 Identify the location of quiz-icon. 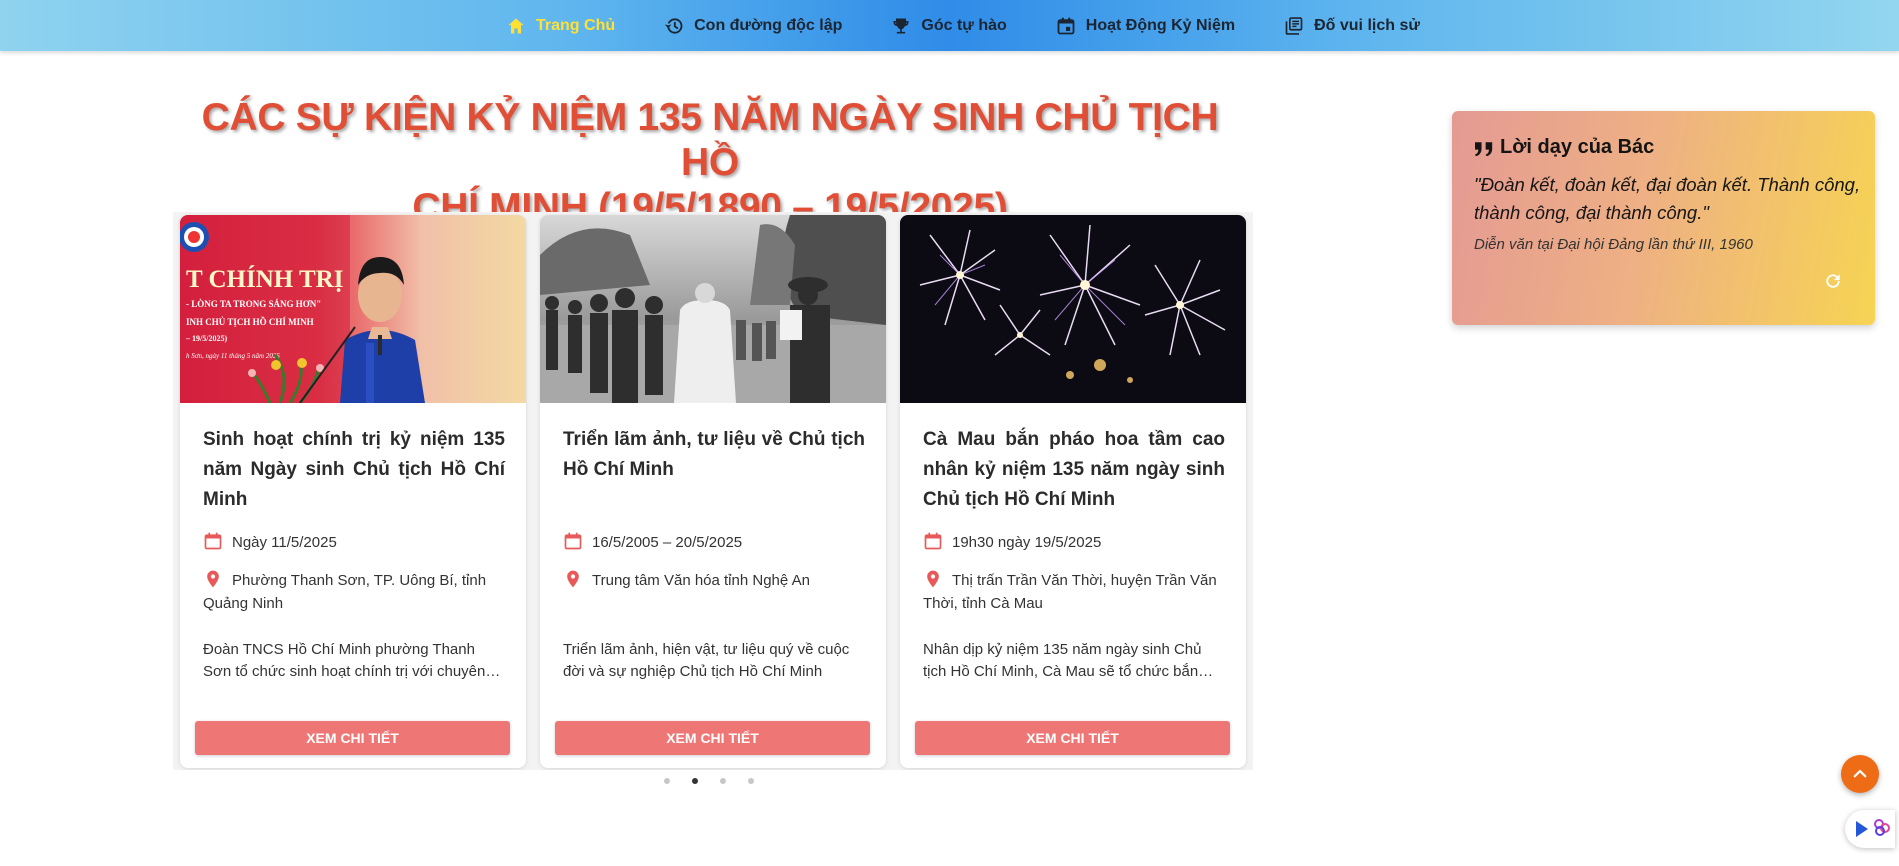
(1294, 26).